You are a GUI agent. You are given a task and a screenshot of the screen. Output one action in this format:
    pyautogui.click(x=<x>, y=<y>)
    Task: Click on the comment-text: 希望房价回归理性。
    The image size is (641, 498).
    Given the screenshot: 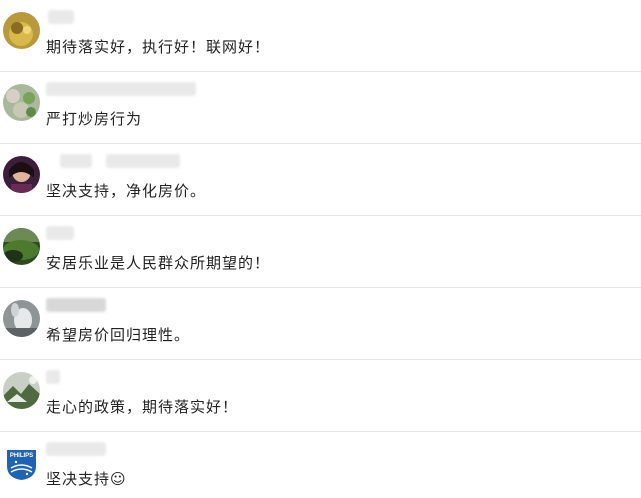 What is the action you would take?
    pyautogui.click(x=118, y=335)
    